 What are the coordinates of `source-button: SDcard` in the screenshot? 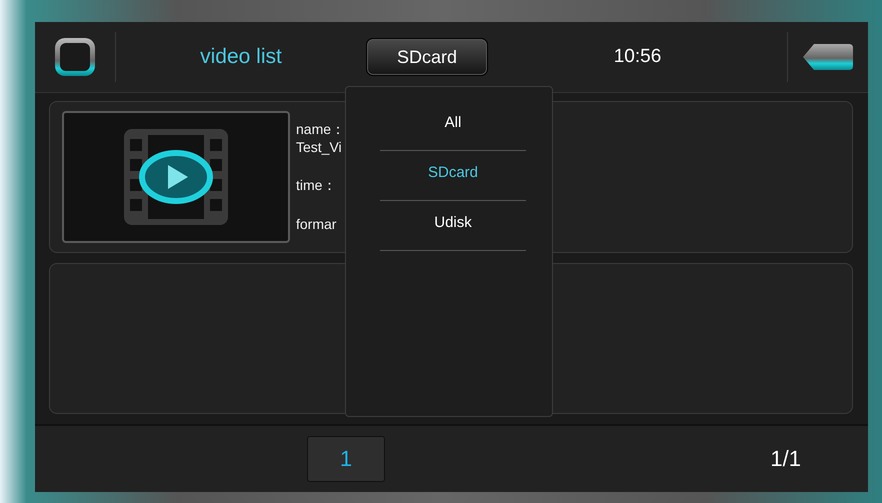 It's located at (427, 57).